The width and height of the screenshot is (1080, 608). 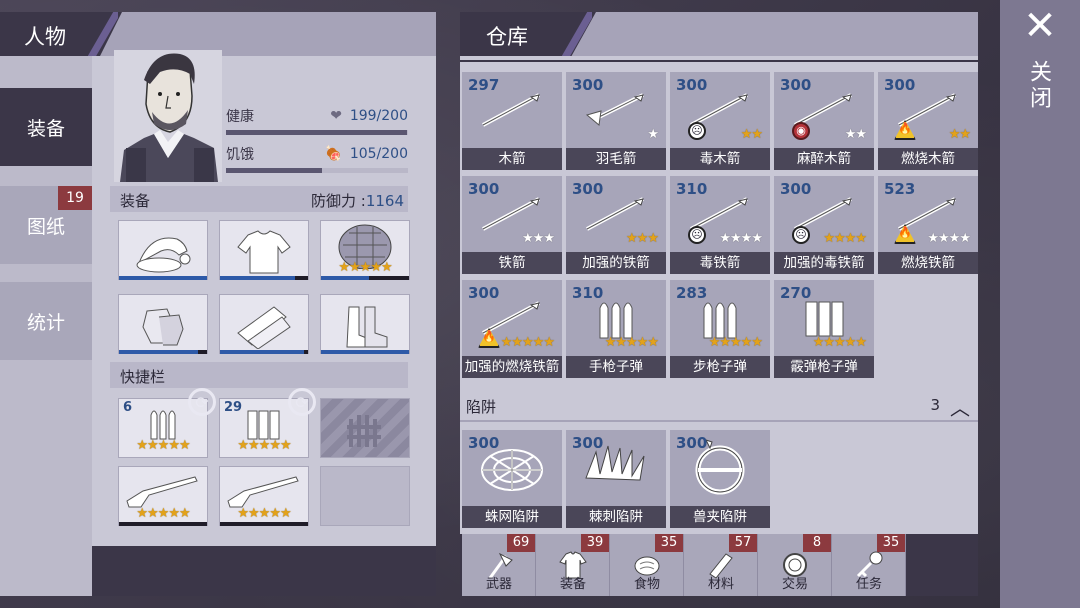 I want to click on equip-slot-feet, so click(x=365, y=324).